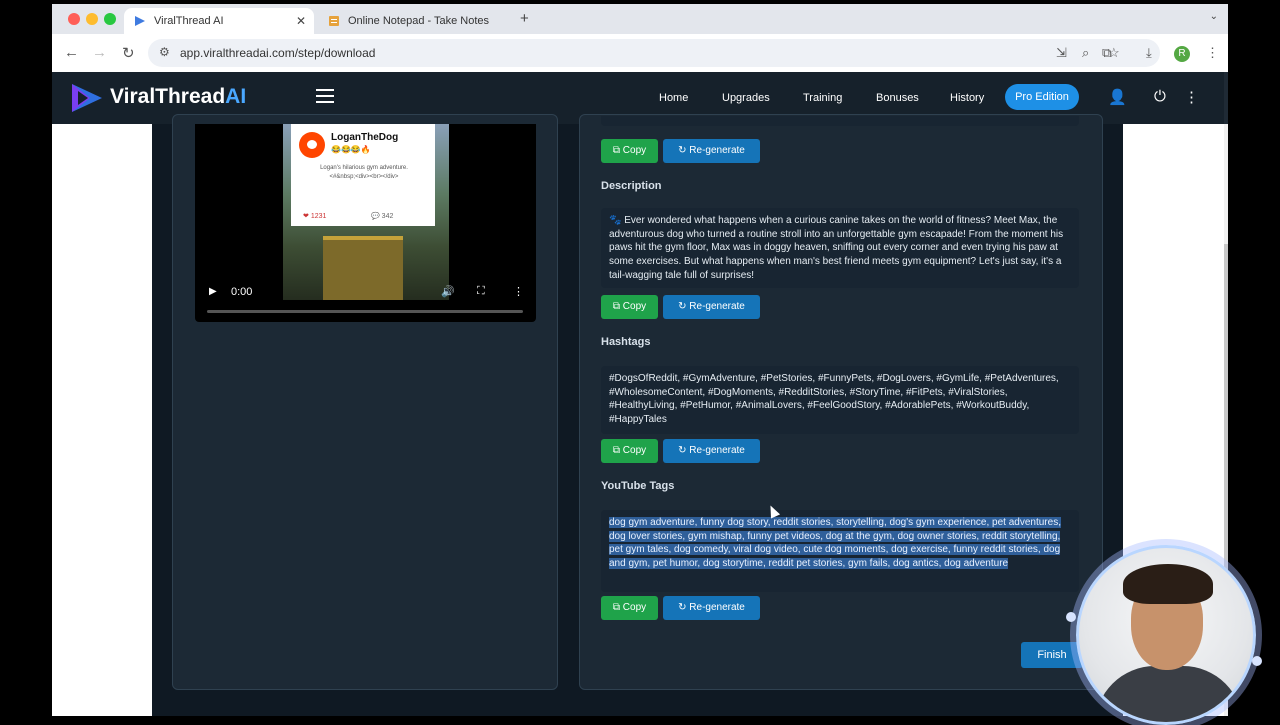  Describe the element at coordinates (967, 98) in the screenshot. I see `nav-history: History` at that location.